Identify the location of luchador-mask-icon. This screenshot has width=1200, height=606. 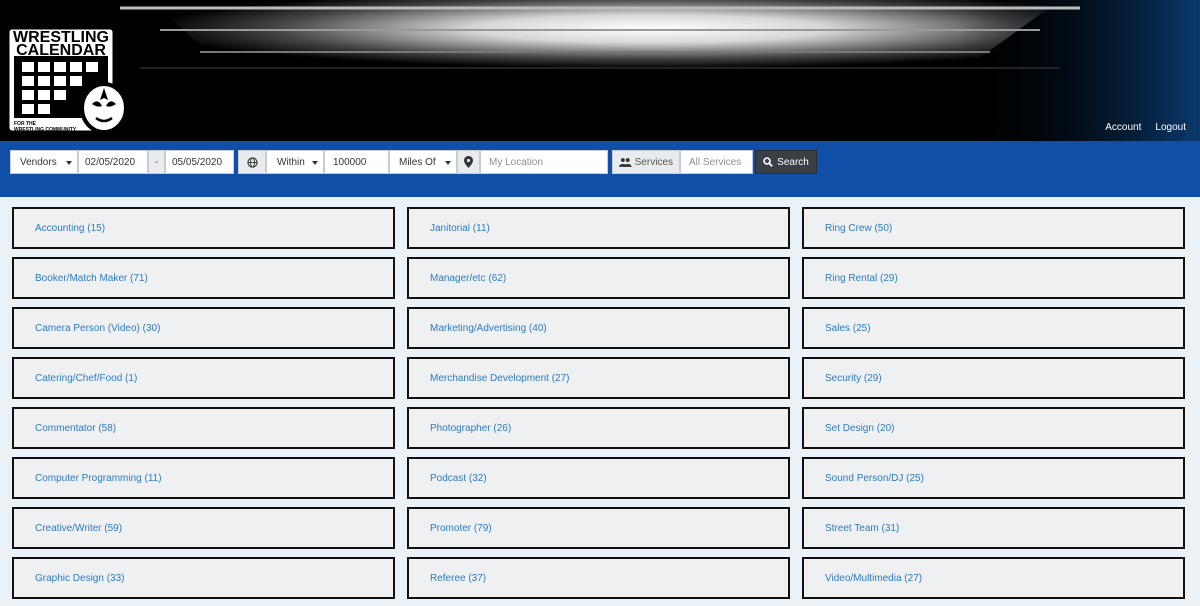
(104, 108).